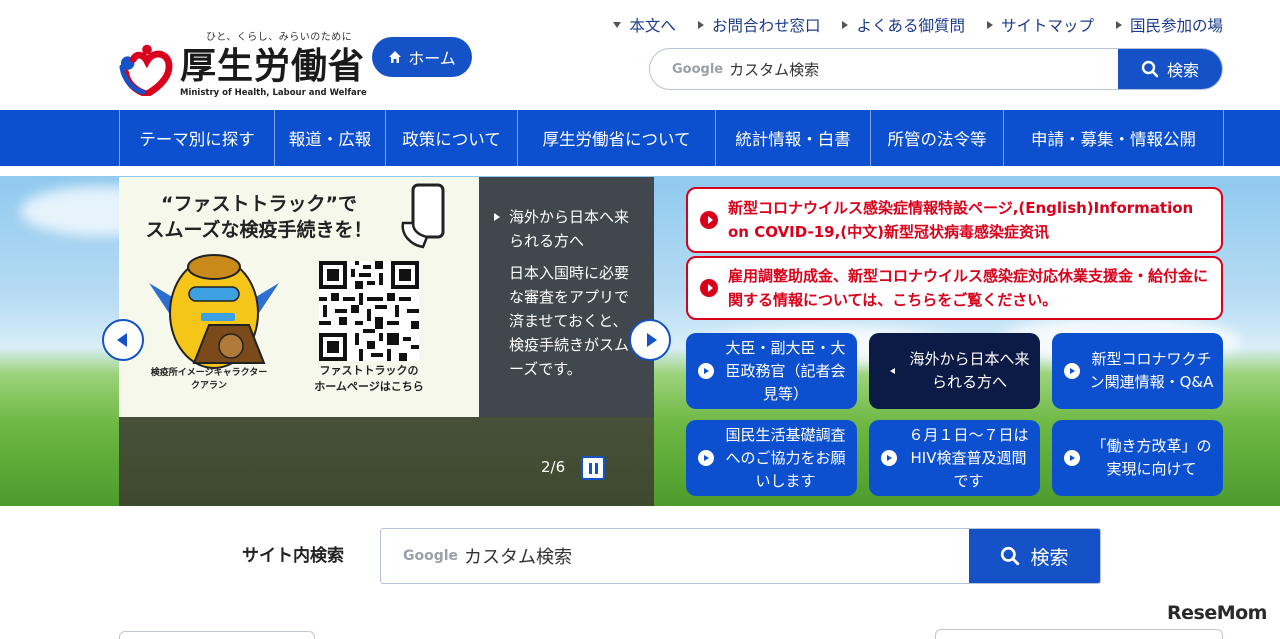 The height and width of the screenshot is (639, 1280). Describe the element at coordinates (1047, 26) in the screenshot. I see `util-link-label: サイトマップ` at that location.